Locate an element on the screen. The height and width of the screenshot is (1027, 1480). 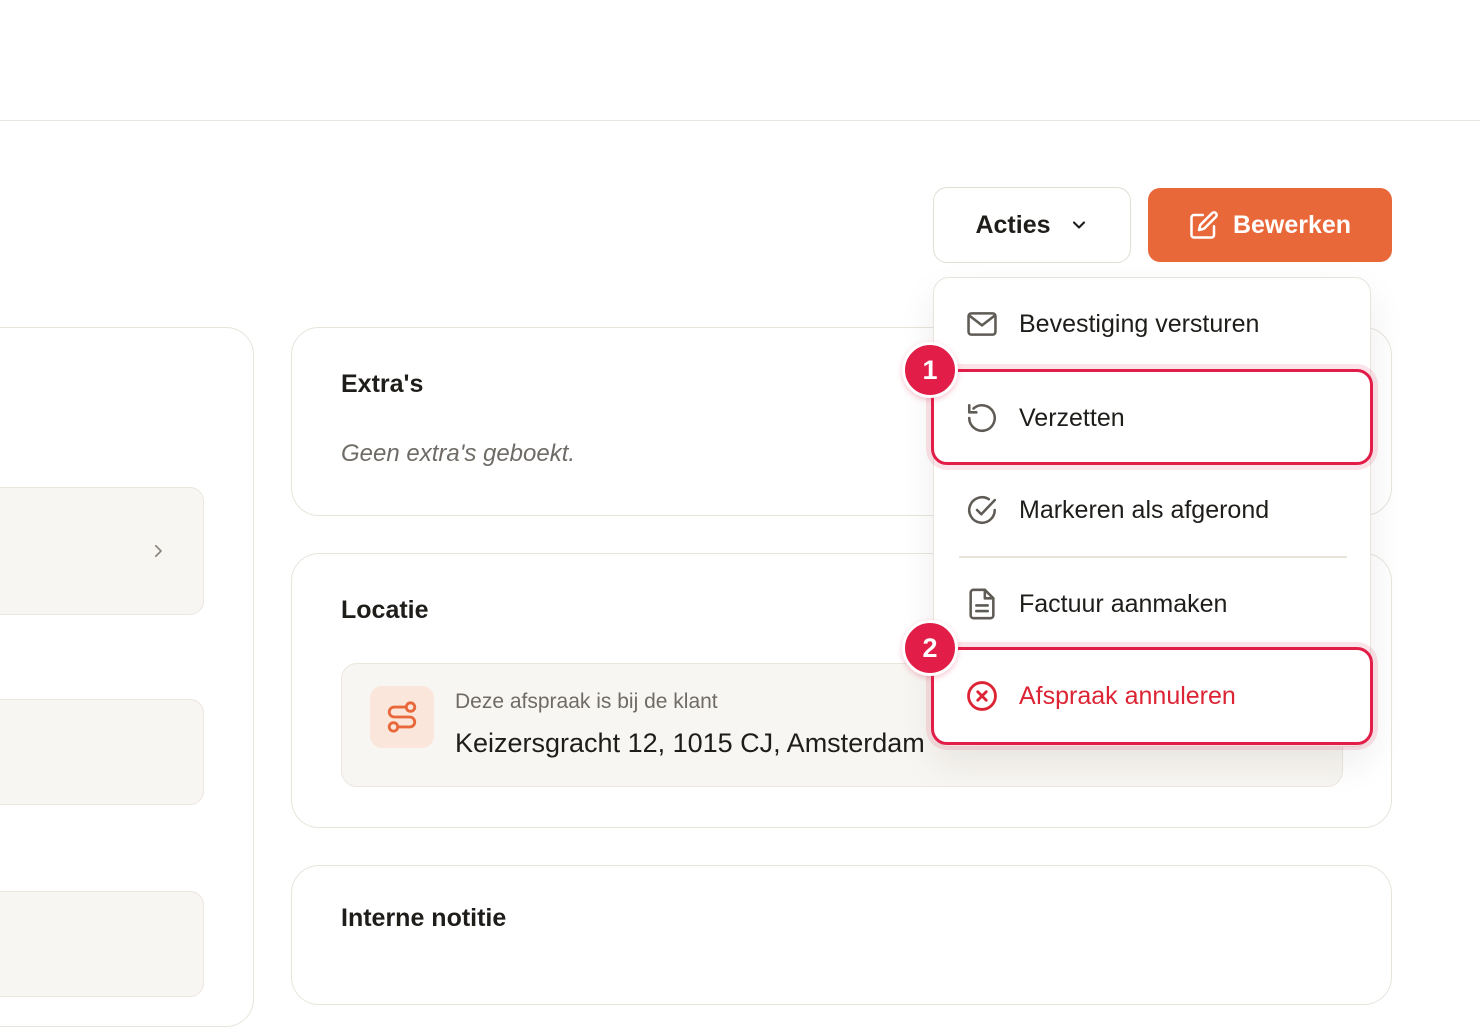
edit-button: Bewerken is located at coordinates (1270, 225).